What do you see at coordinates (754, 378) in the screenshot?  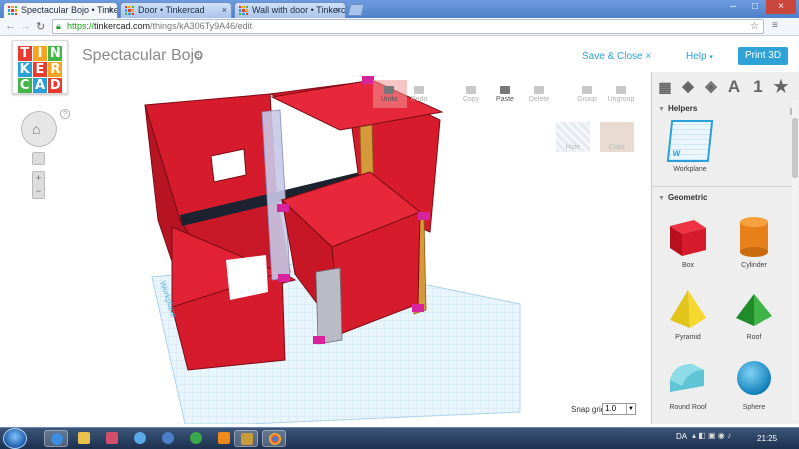 I see `sphere-icon` at bounding box center [754, 378].